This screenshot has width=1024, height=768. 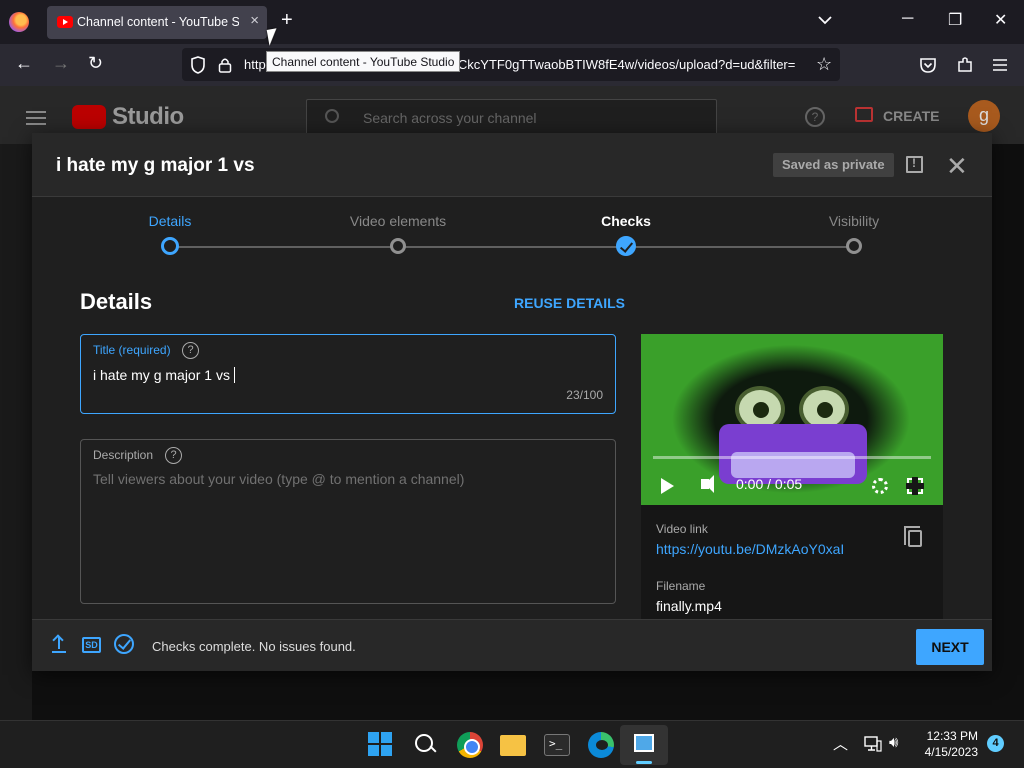 I want to click on windows-taskbar: ︿ 🔊︎ 12:33 PM 4/15/2023 4, so click(x=512, y=744).